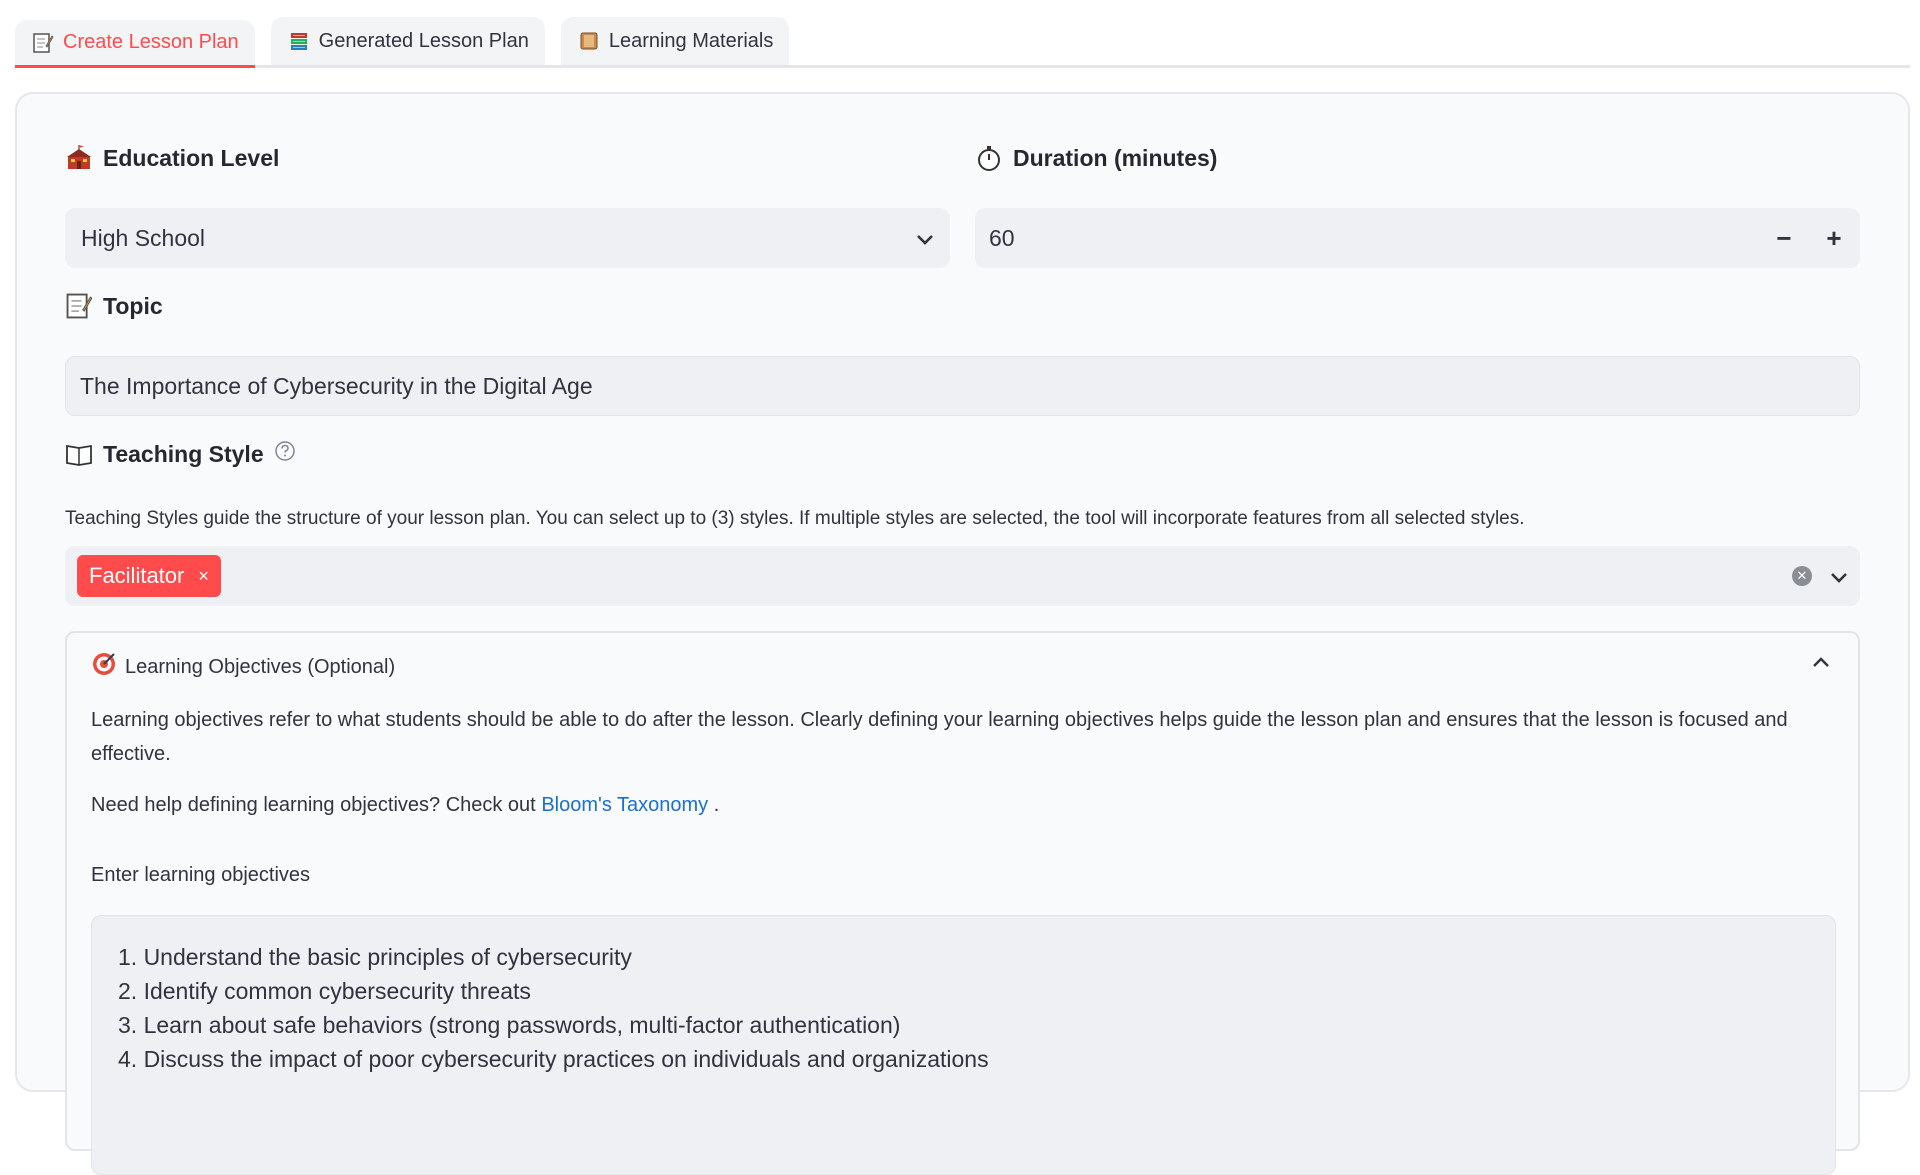  What do you see at coordinates (285, 454) in the screenshot?
I see `help-icon` at bounding box center [285, 454].